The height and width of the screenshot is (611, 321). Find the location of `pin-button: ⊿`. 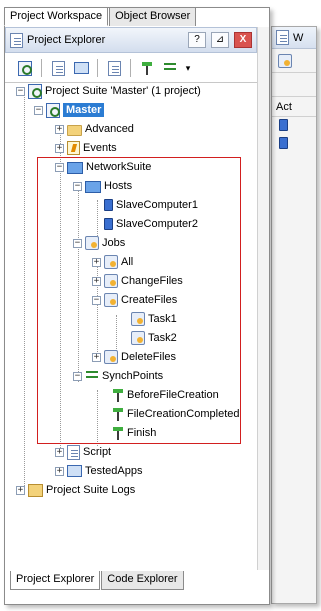

pin-button: ⊿ is located at coordinates (220, 40).